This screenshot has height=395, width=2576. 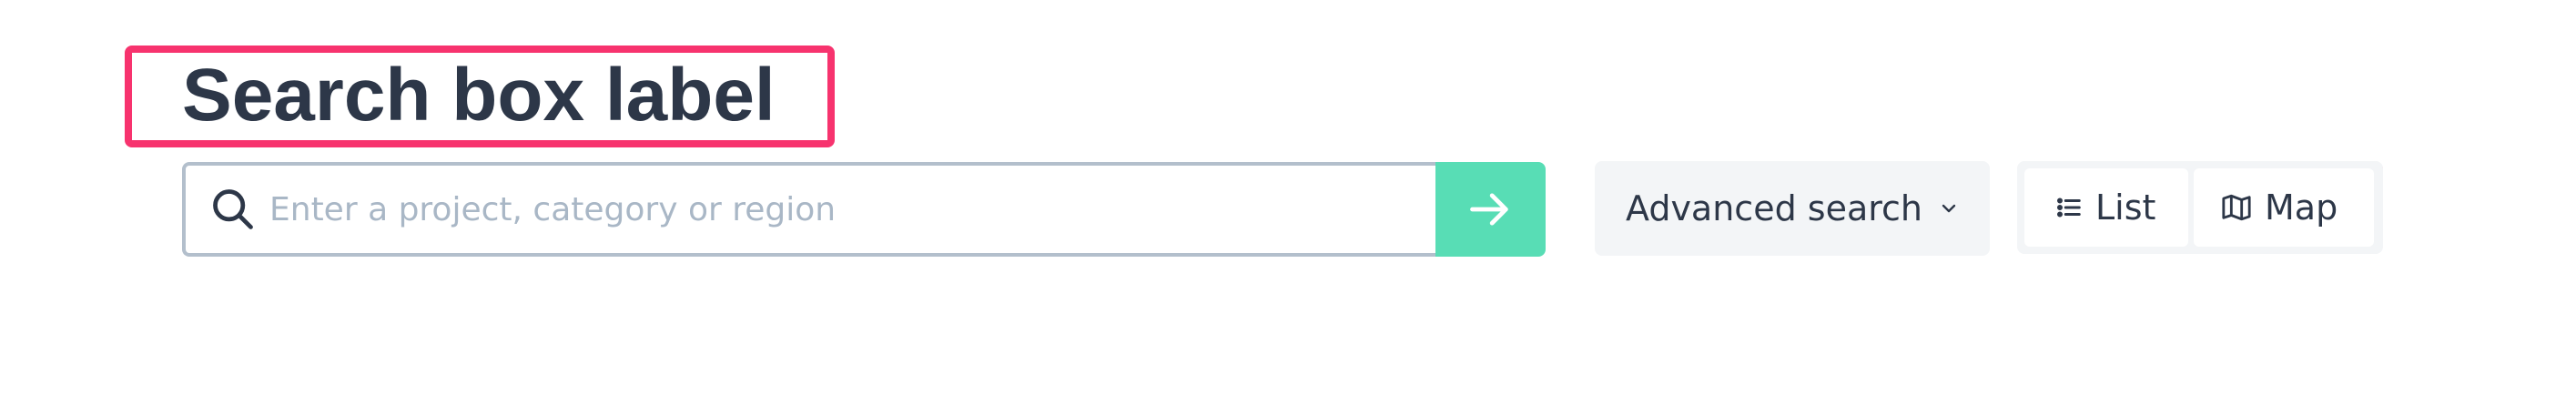 I want to click on advanced-search-label: Advanced search, so click(x=1774, y=208).